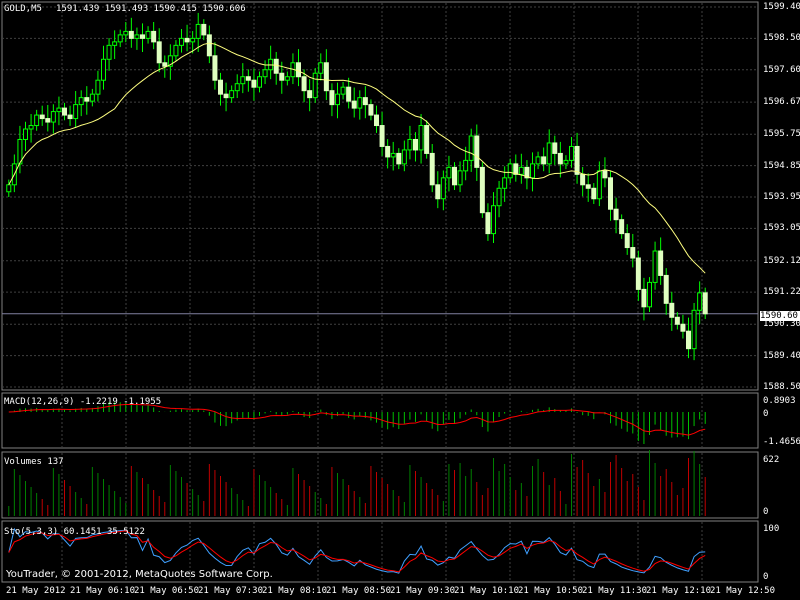 The width and height of the screenshot is (800, 600). Describe the element at coordinates (771, 529) in the screenshot. I see `stochastic-max-label: 100` at that location.